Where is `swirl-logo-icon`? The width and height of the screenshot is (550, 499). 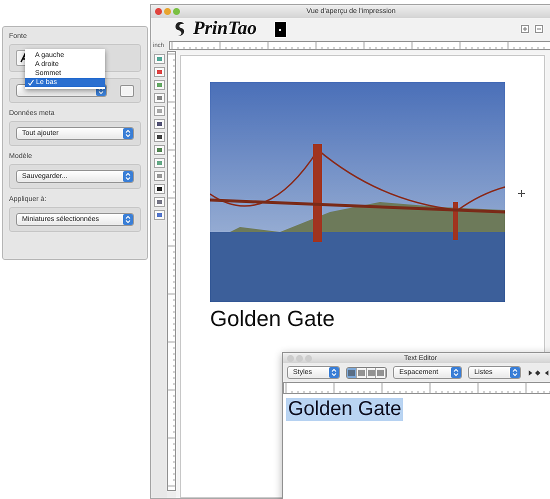 swirl-logo-icon is located at coordinates (180, 29).